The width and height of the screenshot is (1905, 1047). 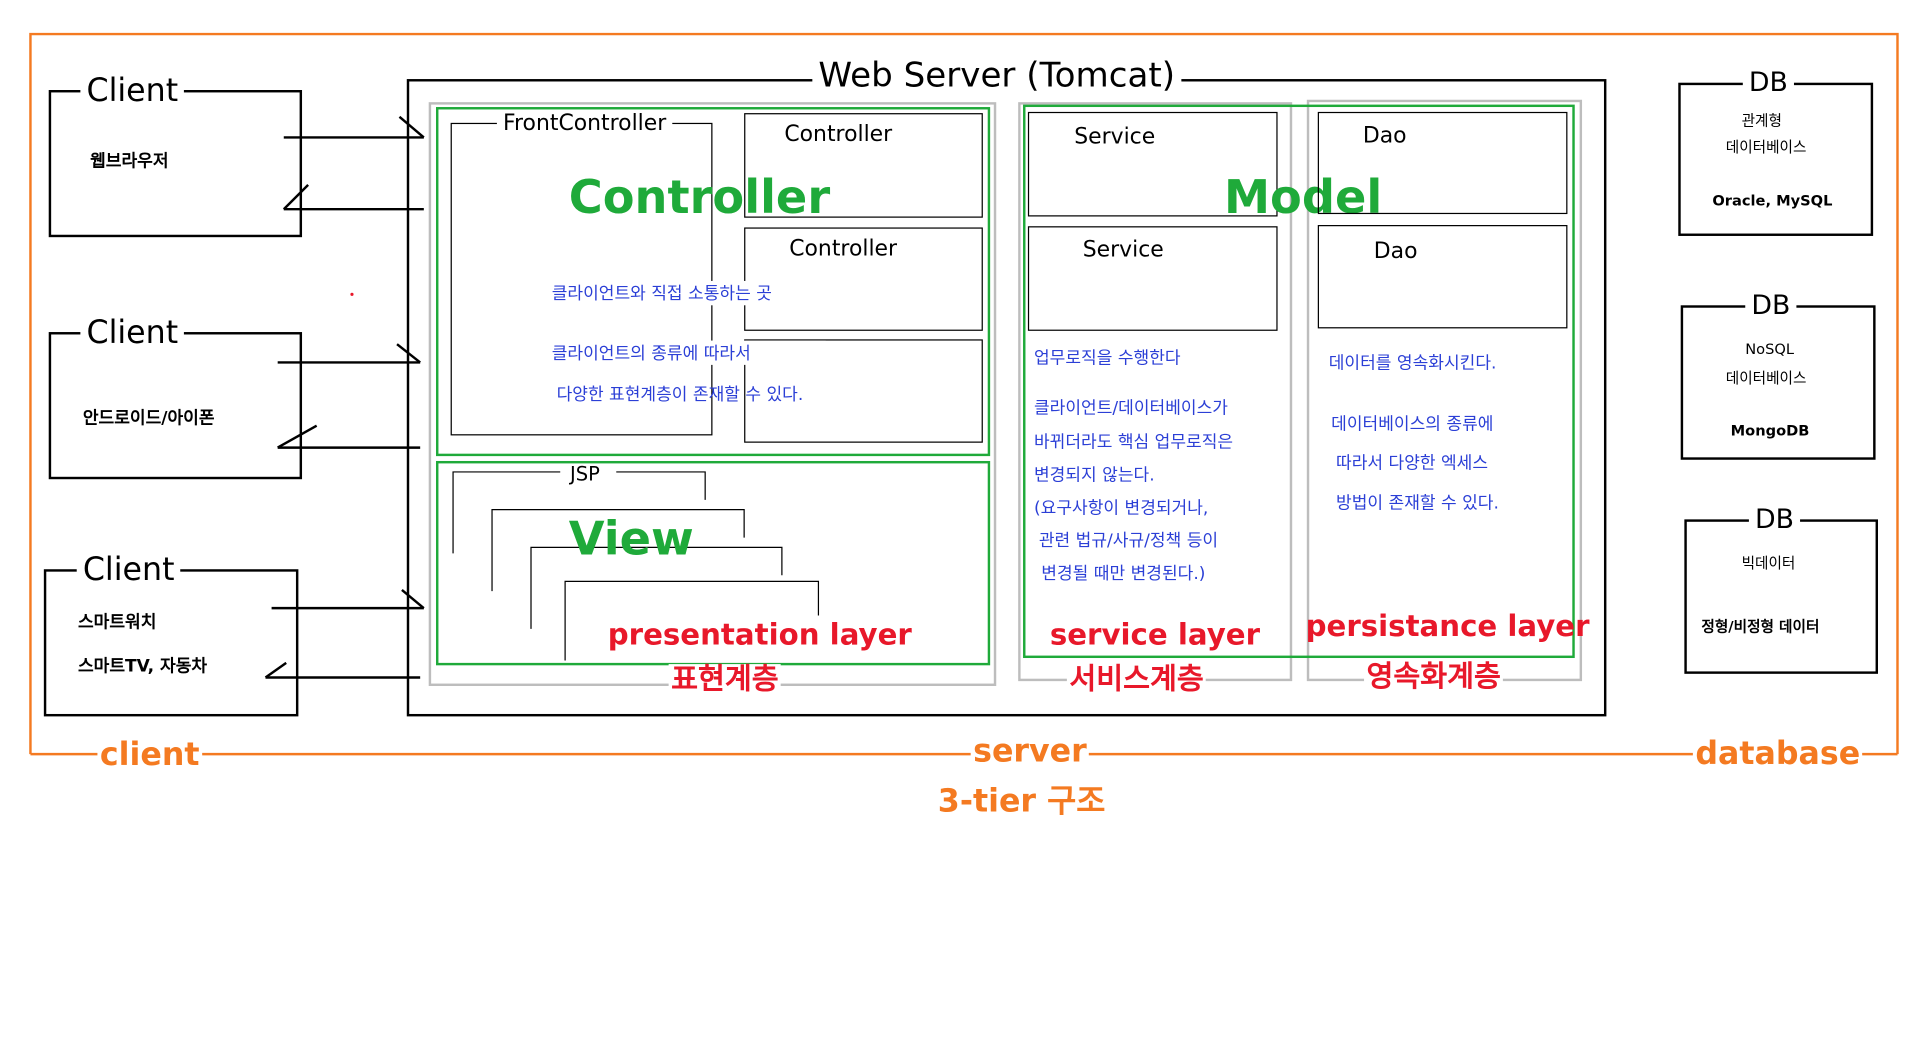 I want to click on presentation-layer-ko: 표현계층, so click(x=725, y=678).